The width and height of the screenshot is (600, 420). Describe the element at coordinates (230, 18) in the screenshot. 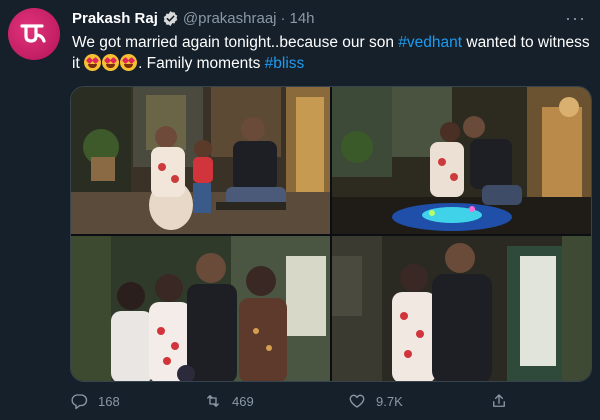

I see `author-handle: @prakashraaj` at that location.